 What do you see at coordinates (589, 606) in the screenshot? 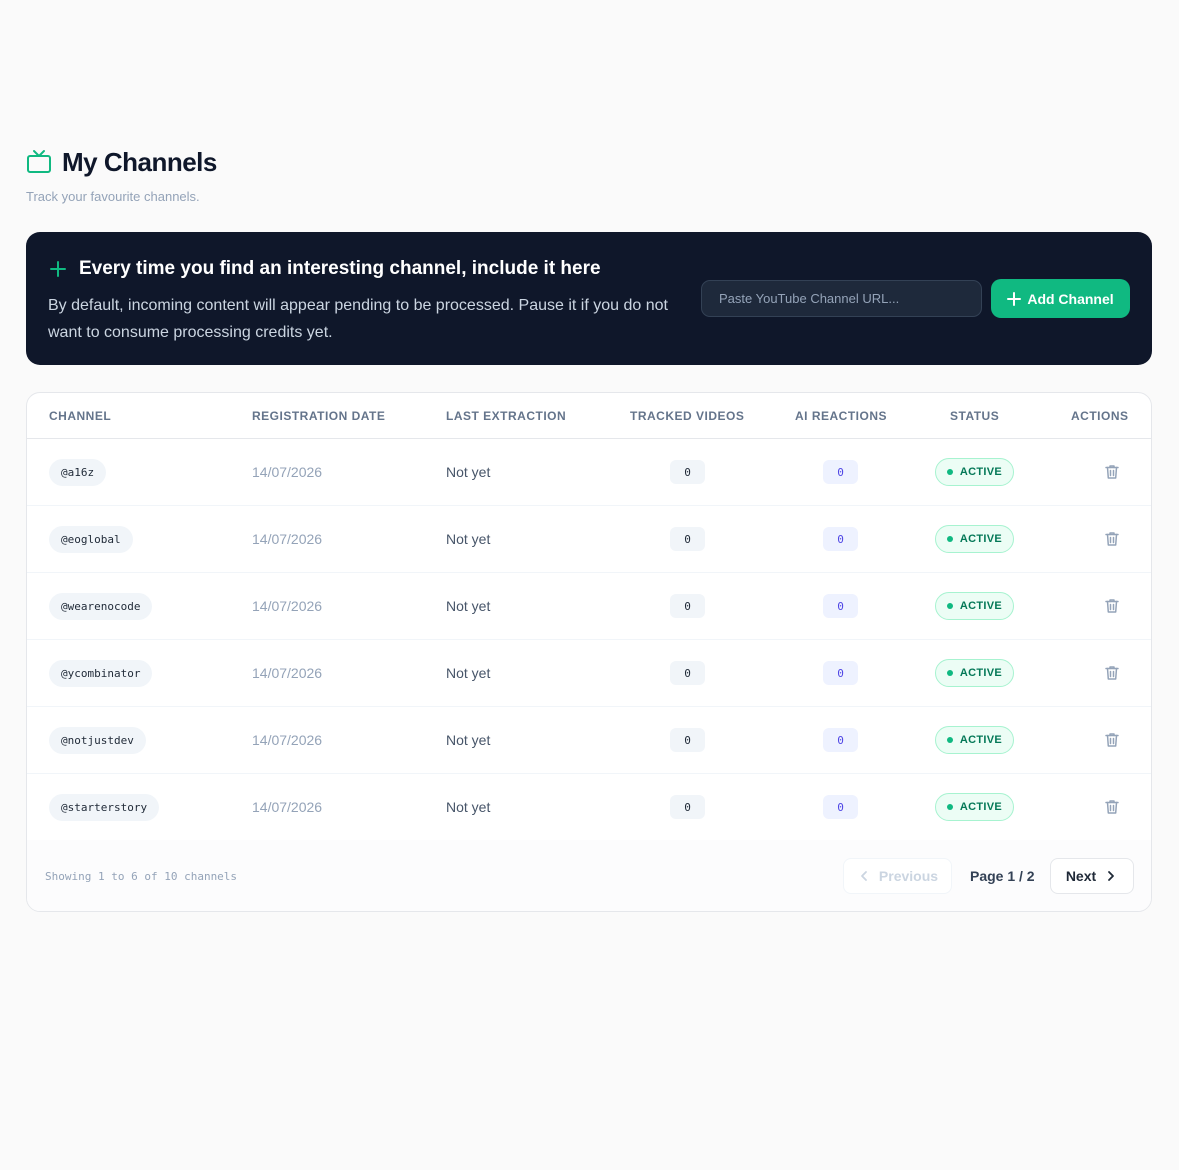
I see `table-row: @wearenocode 14/07/2026 Not yet 0 0 ACTIVE` at bounding box center [589, 606].